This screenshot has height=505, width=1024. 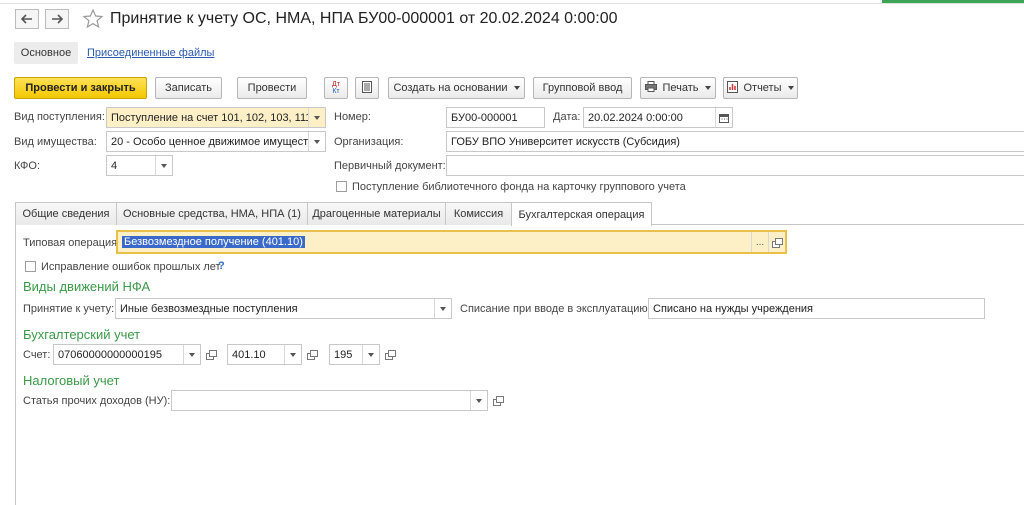 I want to click on star-icon, so click(x=93, y=20).